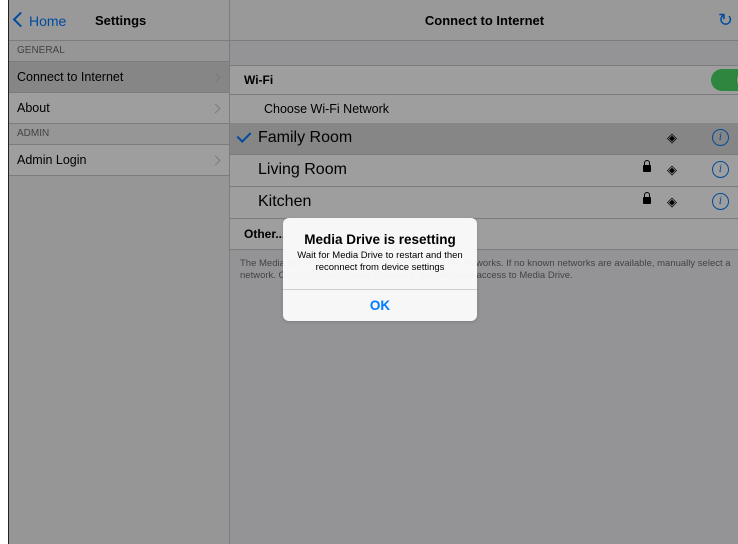 The width and height of the screenshot is (738, 544). I want to click on checkmark-icon, so click(244, 135).